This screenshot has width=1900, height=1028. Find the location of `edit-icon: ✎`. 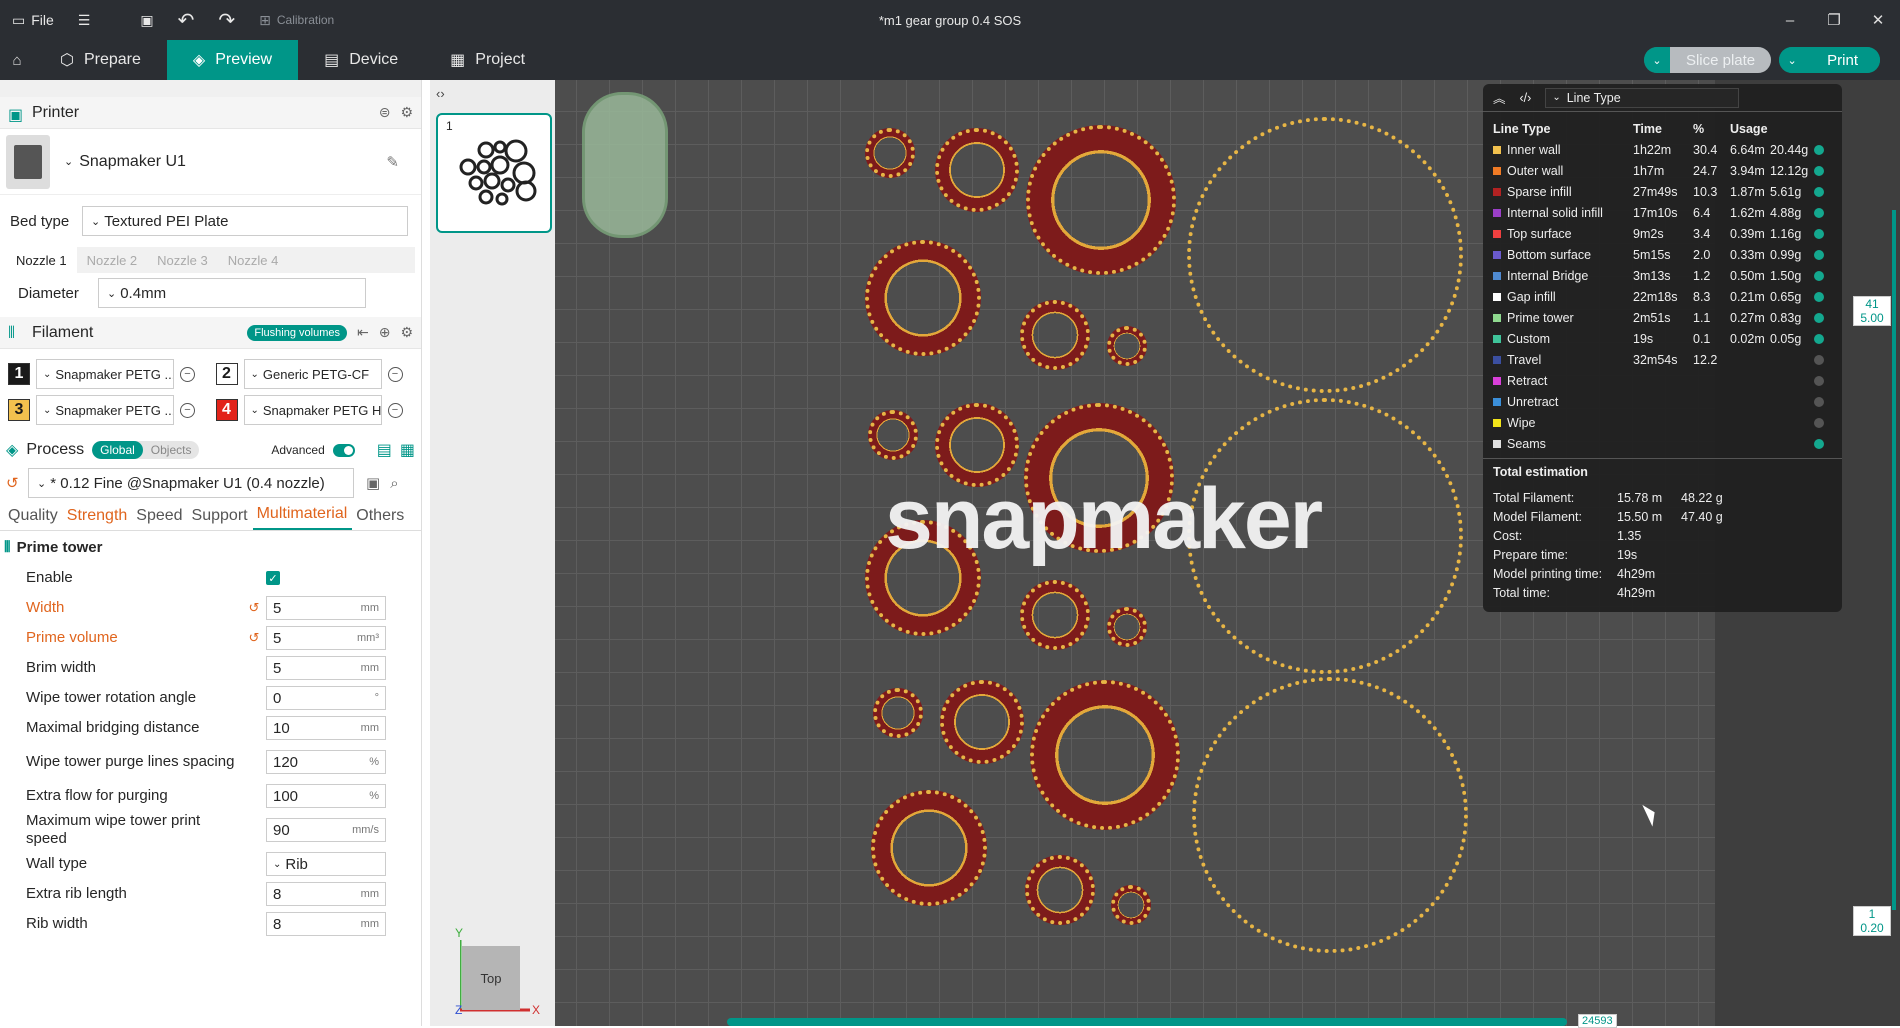

edit-icon: ✎ is located at coordinates (392, 162).